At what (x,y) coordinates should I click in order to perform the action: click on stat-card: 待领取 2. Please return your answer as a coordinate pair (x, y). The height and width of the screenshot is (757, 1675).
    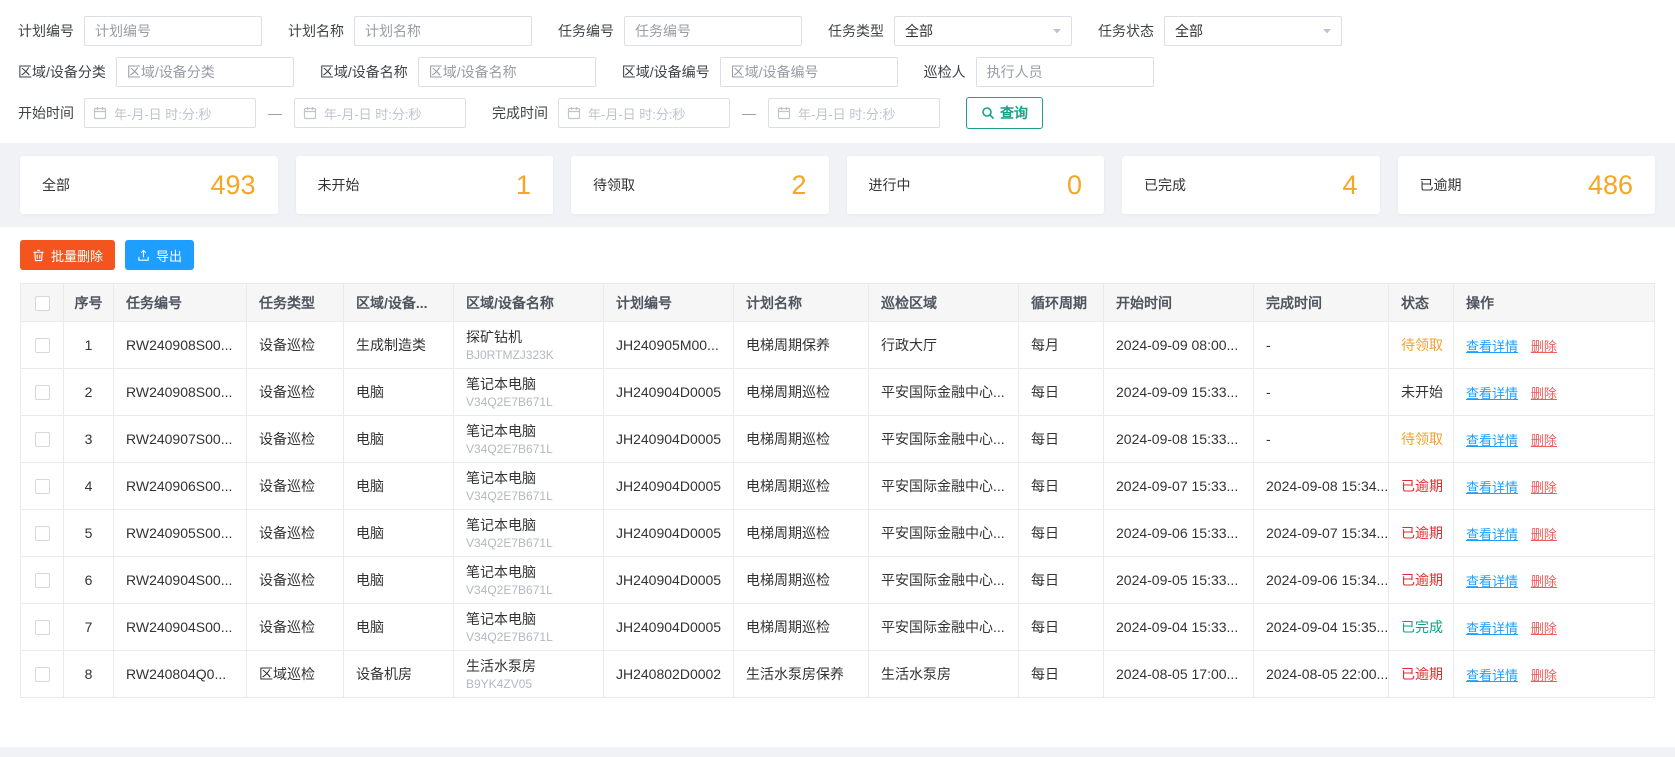
    Looking at the image, I should click on (700, 185).